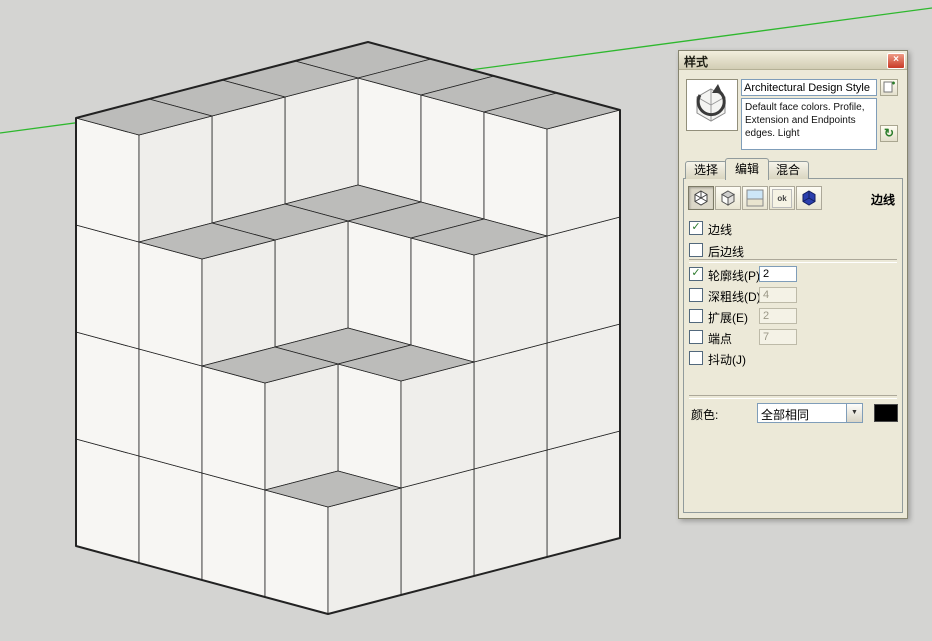 This screenshot has width=932, height=641. I want to click on dialog-titlebar: 样式 ×, so click(793, 60).